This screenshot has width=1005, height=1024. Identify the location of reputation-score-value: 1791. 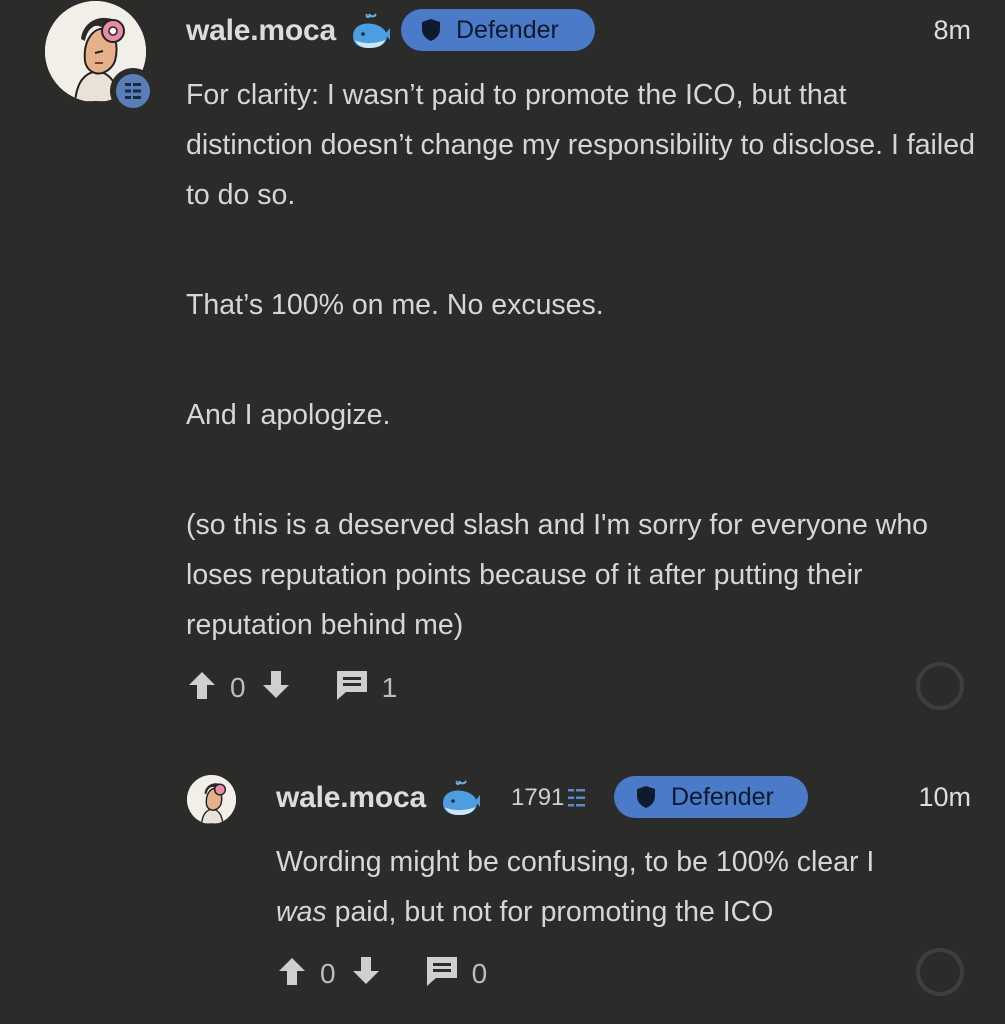
(538, 797).